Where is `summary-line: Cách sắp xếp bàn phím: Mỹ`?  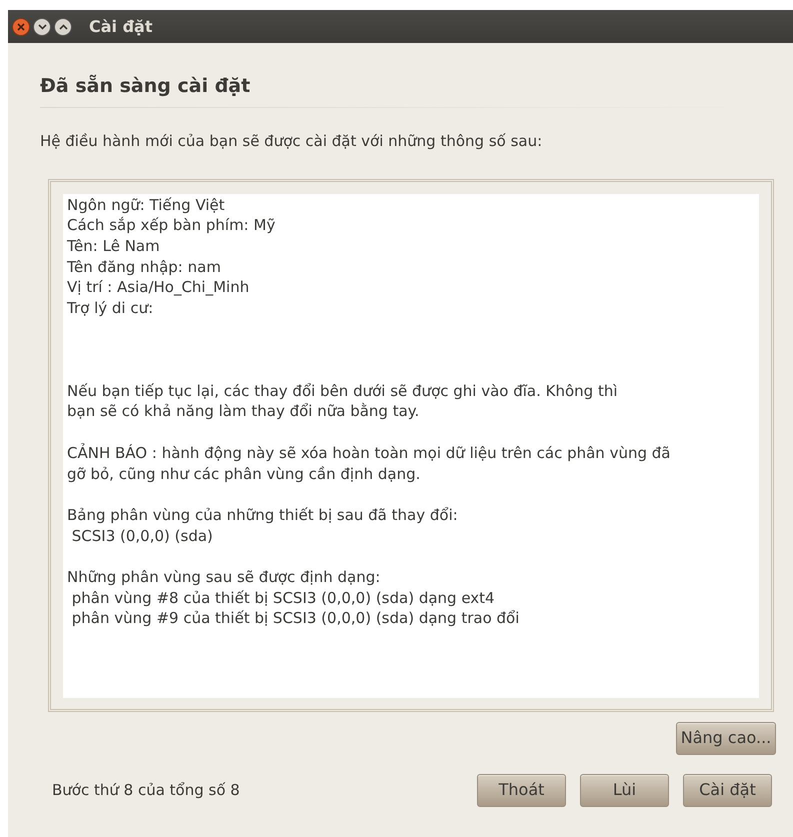
summary-line: Cách sắp xếp bàn phím: Mỹ is located at coordinates (171, 225).